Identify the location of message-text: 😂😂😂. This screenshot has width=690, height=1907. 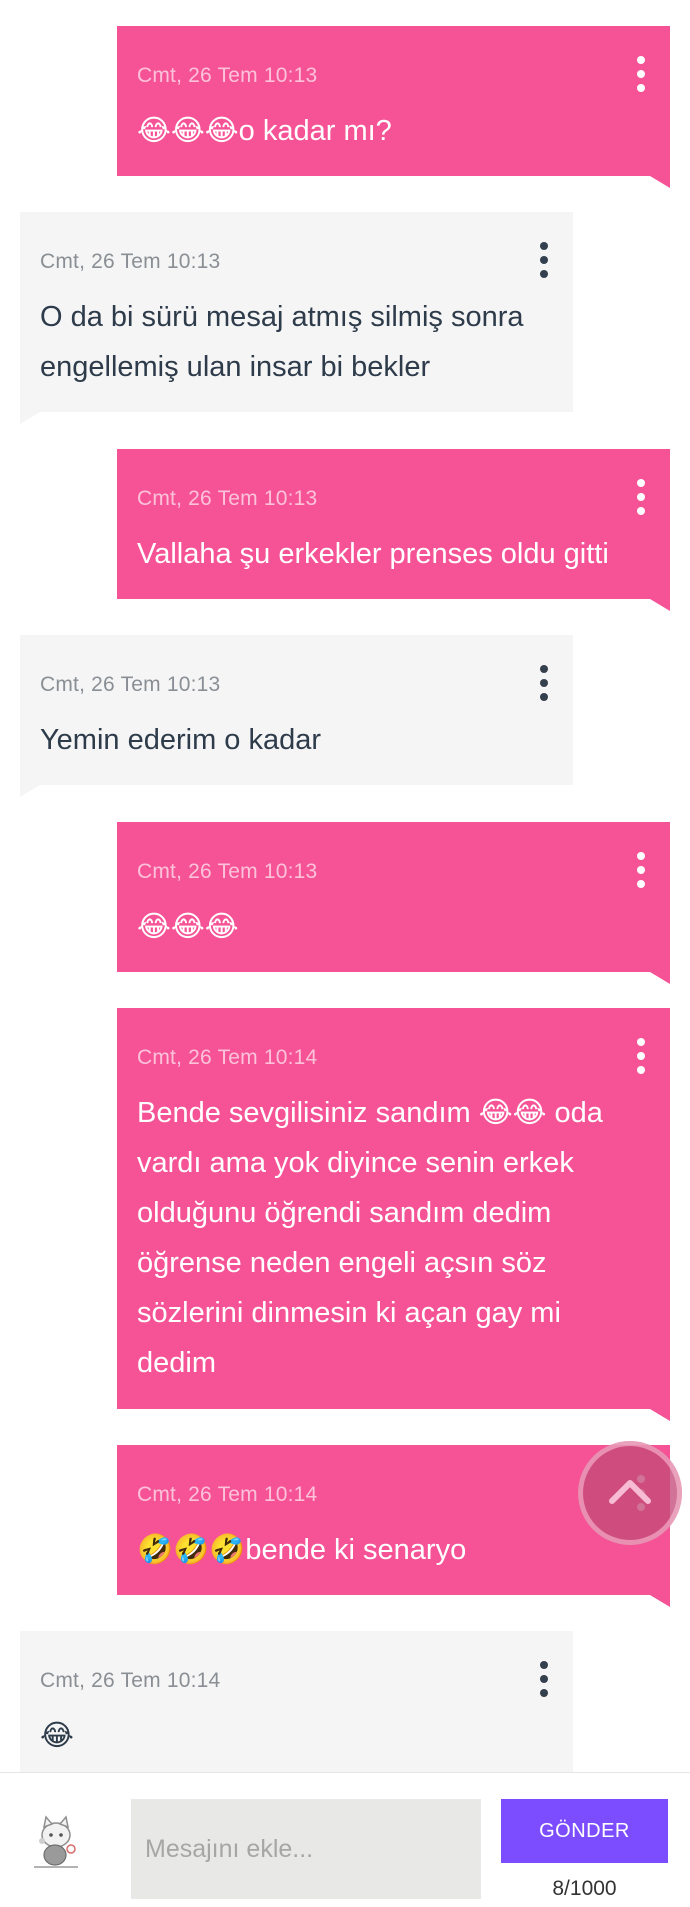
(188, 927).